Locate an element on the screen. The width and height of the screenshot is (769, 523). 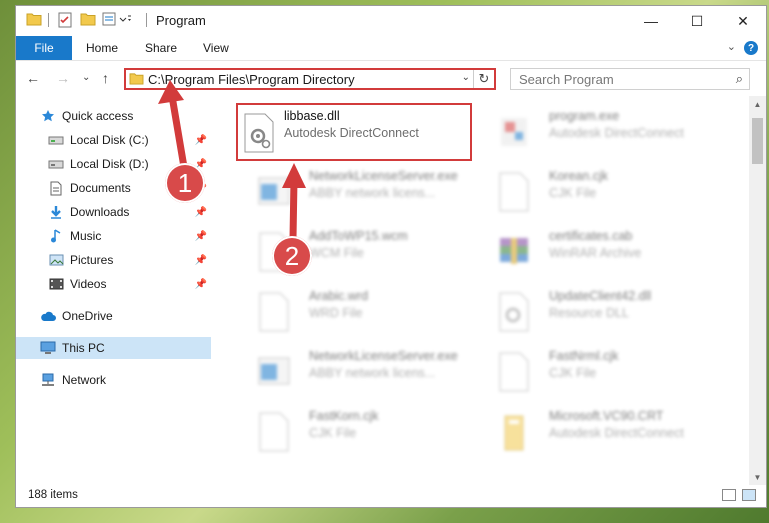
maximize-button: ☐ is located at coordinates (697, 21).